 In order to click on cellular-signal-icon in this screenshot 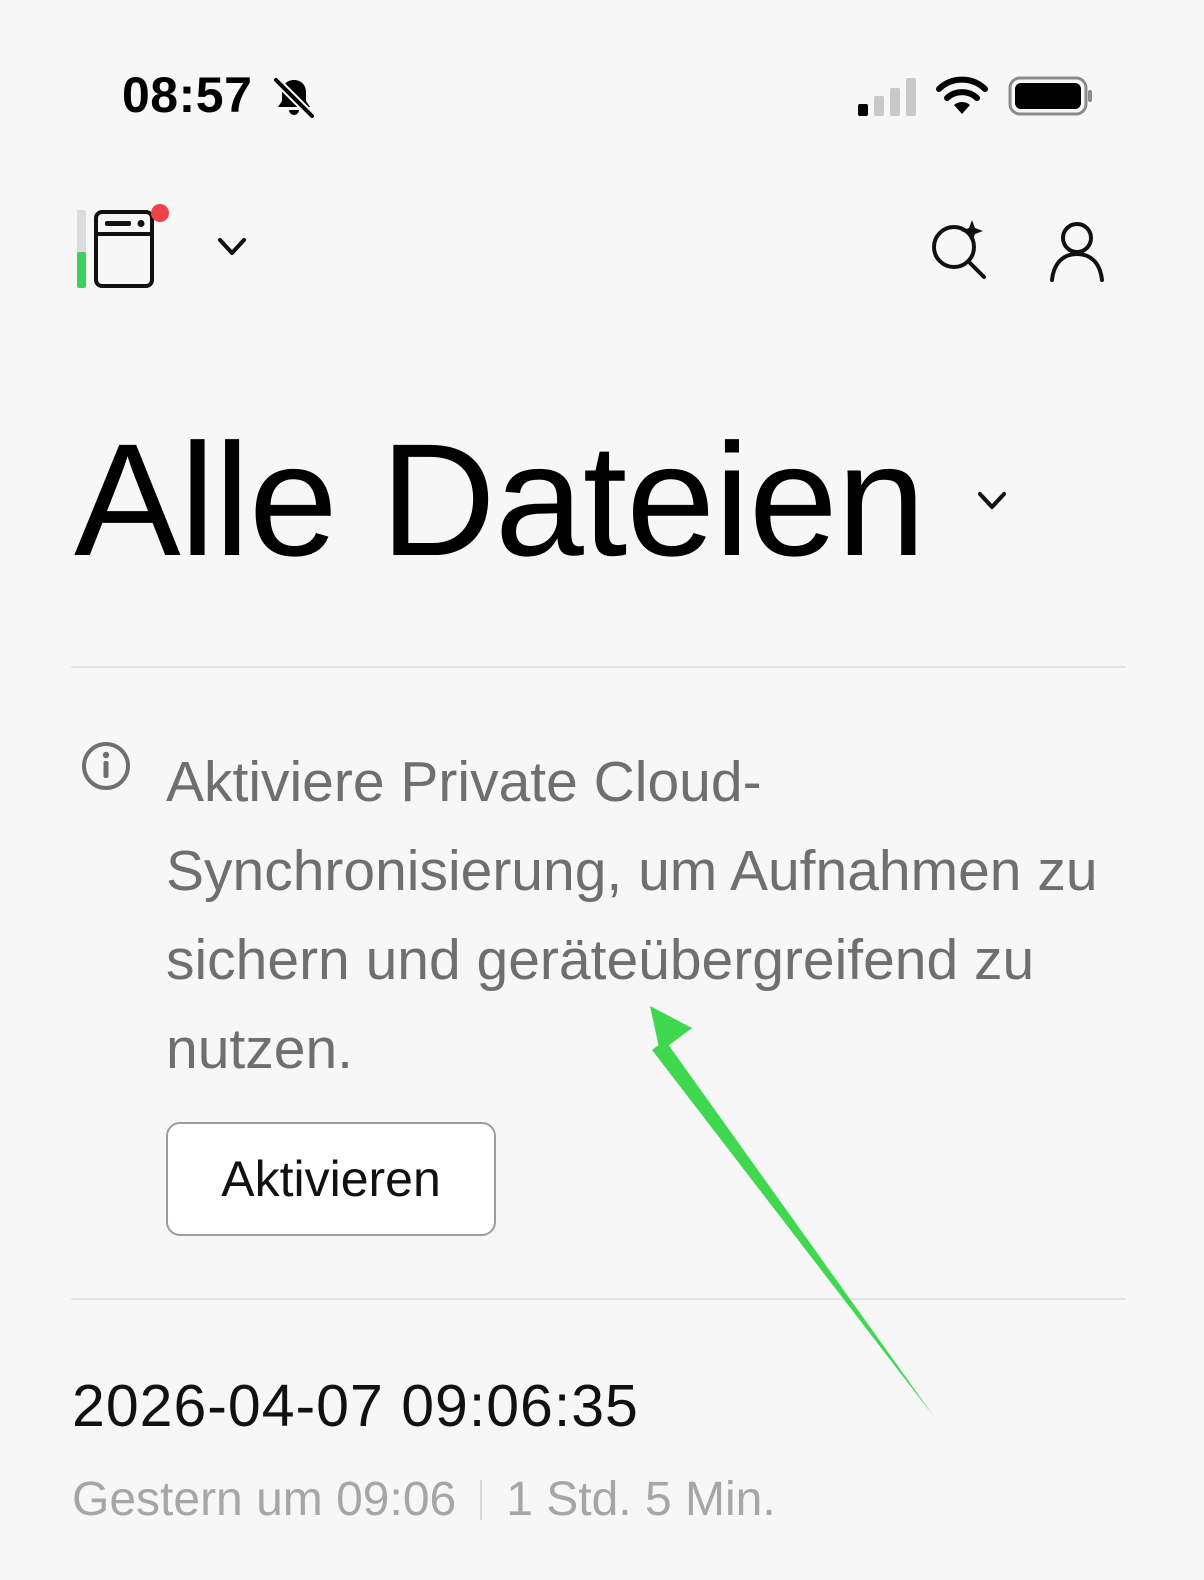, I will do `click(887, 97)`.